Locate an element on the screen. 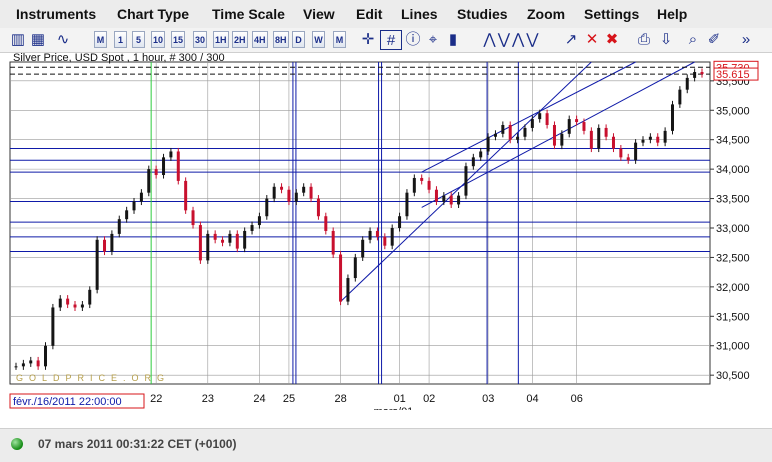  y-tick-label: 35,000 is located at coordinates (733, 111).